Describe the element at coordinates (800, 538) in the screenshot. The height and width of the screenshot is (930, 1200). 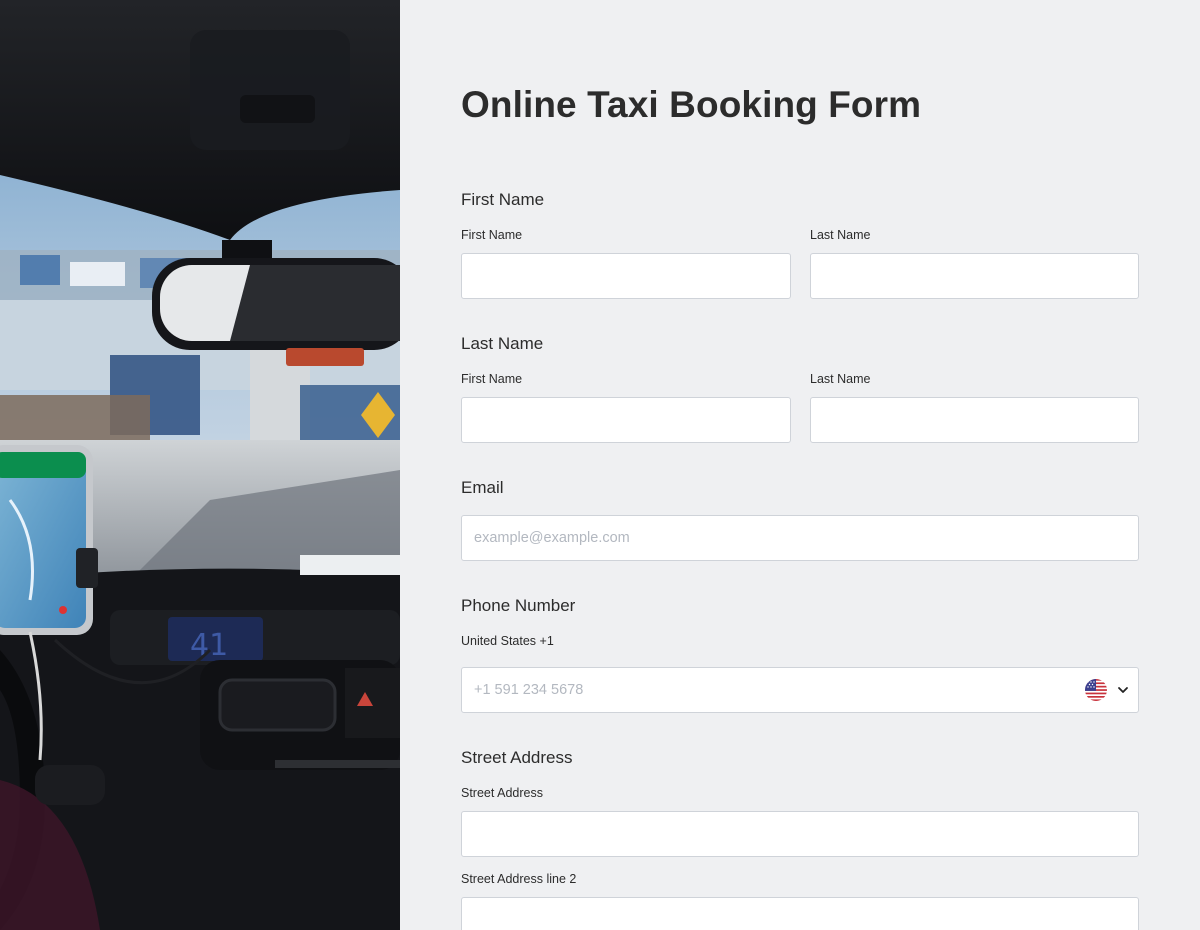
I see `email-field` at that location.